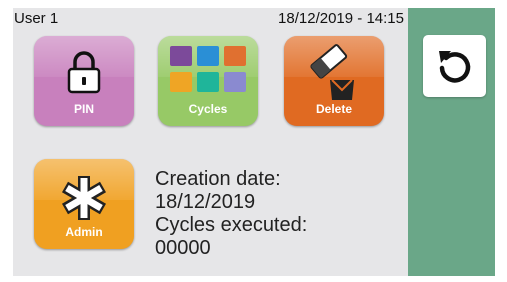  I want to click on admin-button: Admin, so click(84, 204).